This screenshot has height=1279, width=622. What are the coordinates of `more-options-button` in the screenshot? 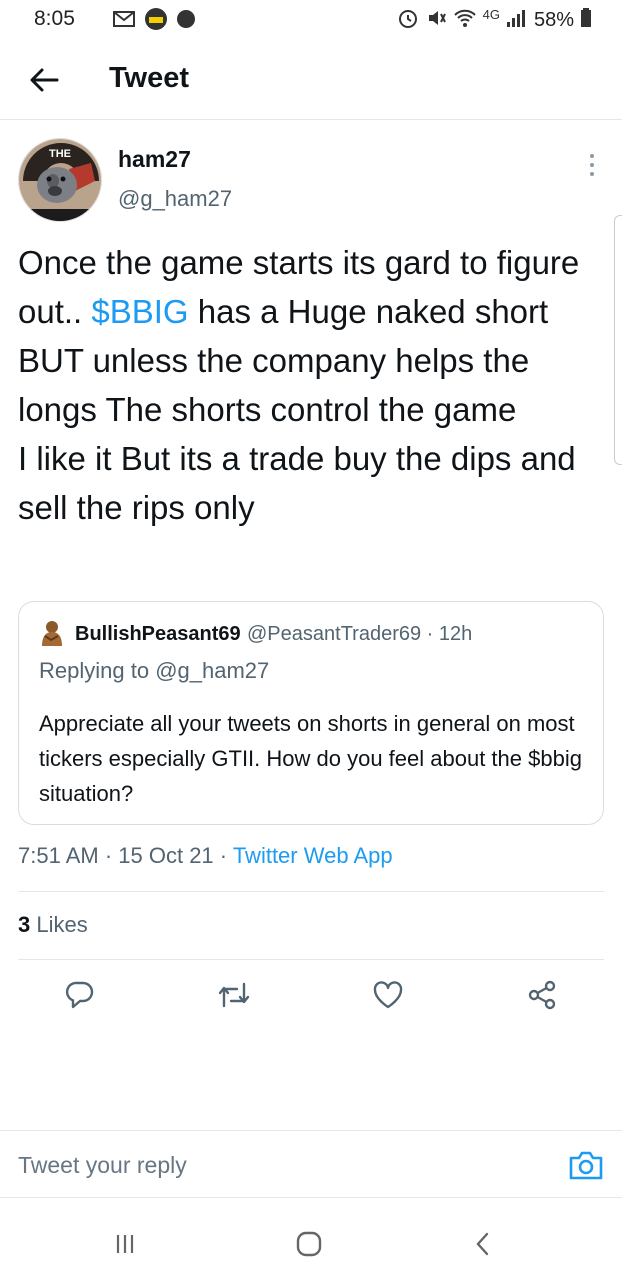 It's located at (592, 165).